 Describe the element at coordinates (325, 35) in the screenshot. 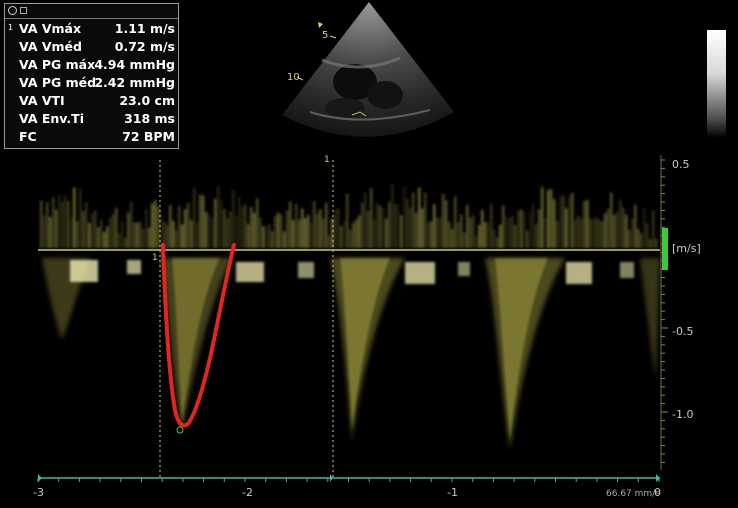

I see `depth-label: 5` at that location.